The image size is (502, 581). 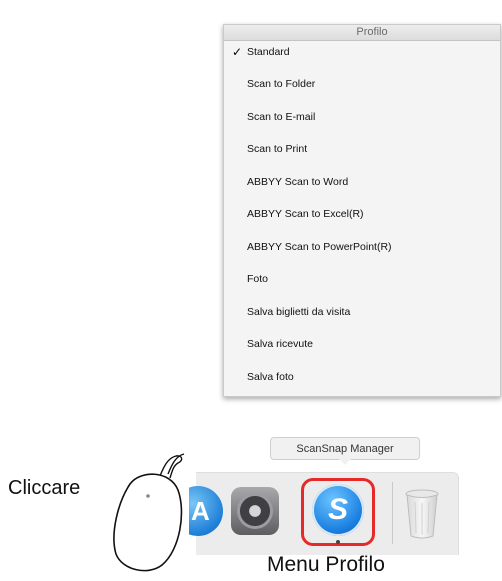 What do you see at coordinates (277, 149) in the screenshot?
I see `menu-item-label: Scan to Print` at bounding box center [277, 149].